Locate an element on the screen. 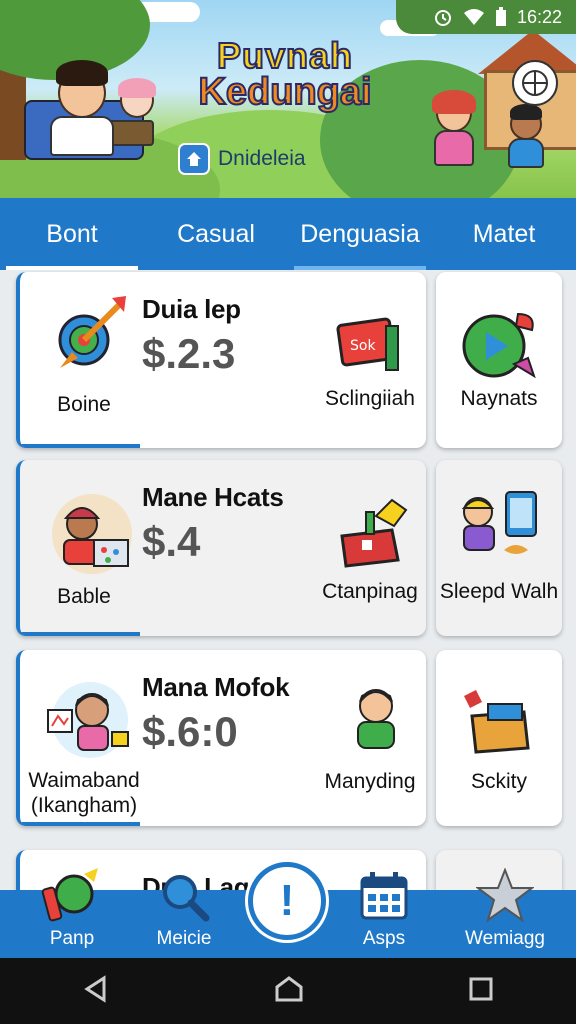 The image size is (576, 1024). battery-icon is located at coordinates (501, 17).